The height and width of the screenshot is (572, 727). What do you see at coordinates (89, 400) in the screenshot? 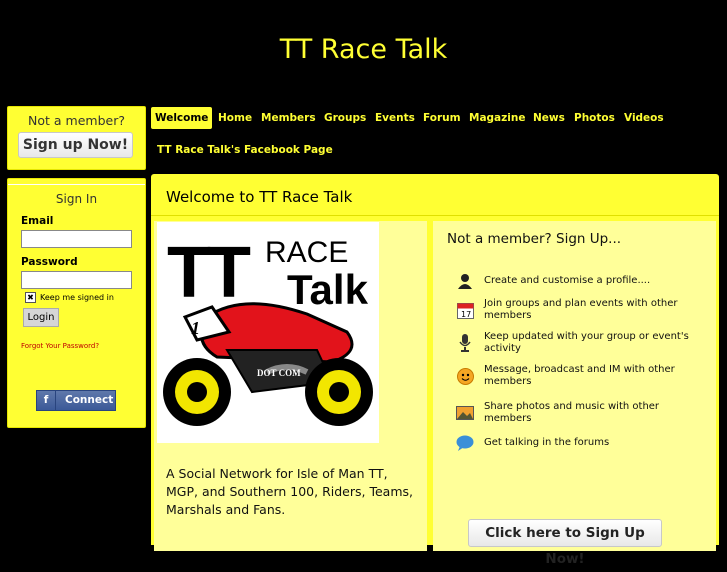
I see `facebook-connect-label: Connect` at bounding box center [89, 400].